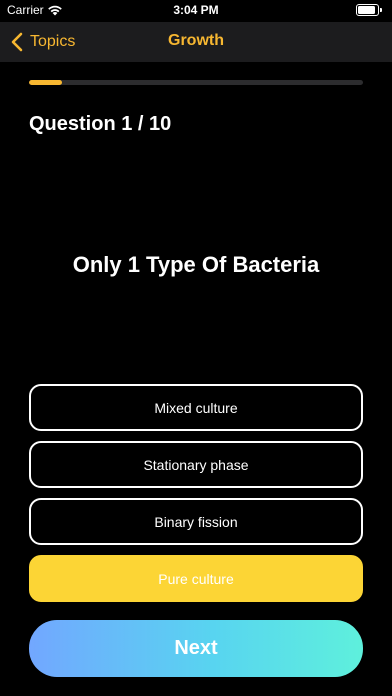  What do you see at coordinates (196, 264) in the screenshot?
I see `question-text: Only 1 Type Of Bacteria` at bounding box center [196, 264].